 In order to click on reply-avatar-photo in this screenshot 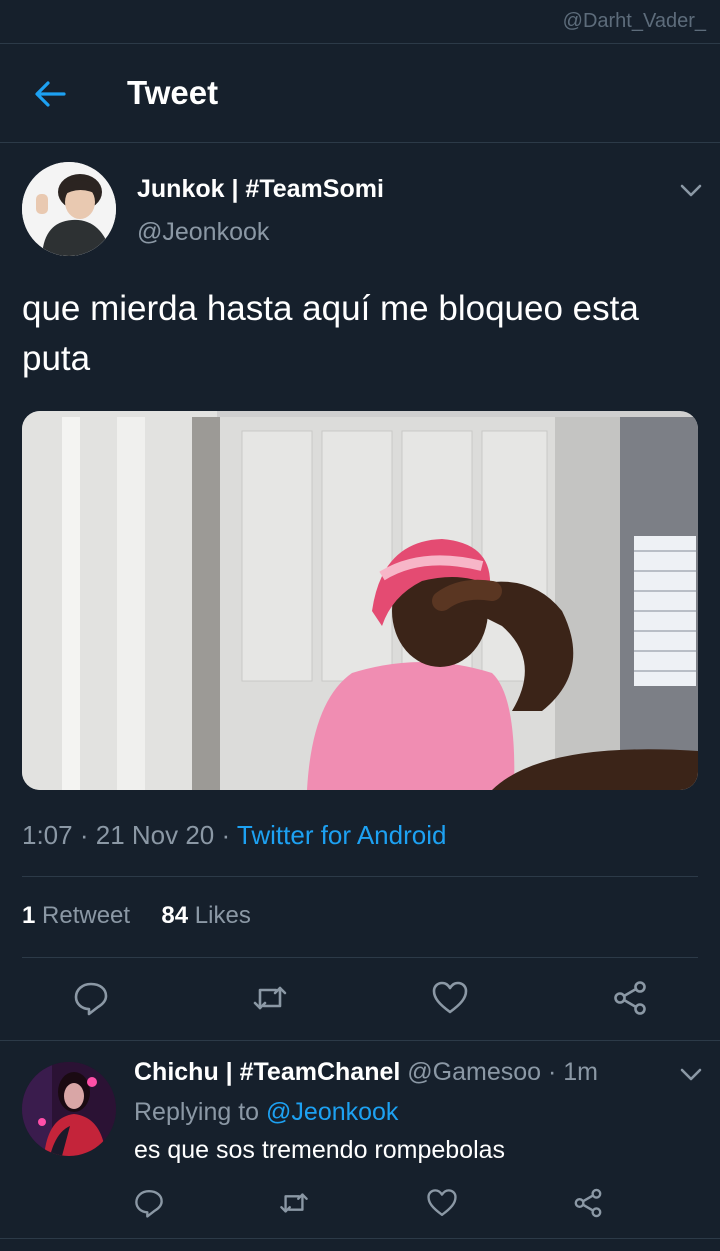, I will do `click(69, 1109)`.